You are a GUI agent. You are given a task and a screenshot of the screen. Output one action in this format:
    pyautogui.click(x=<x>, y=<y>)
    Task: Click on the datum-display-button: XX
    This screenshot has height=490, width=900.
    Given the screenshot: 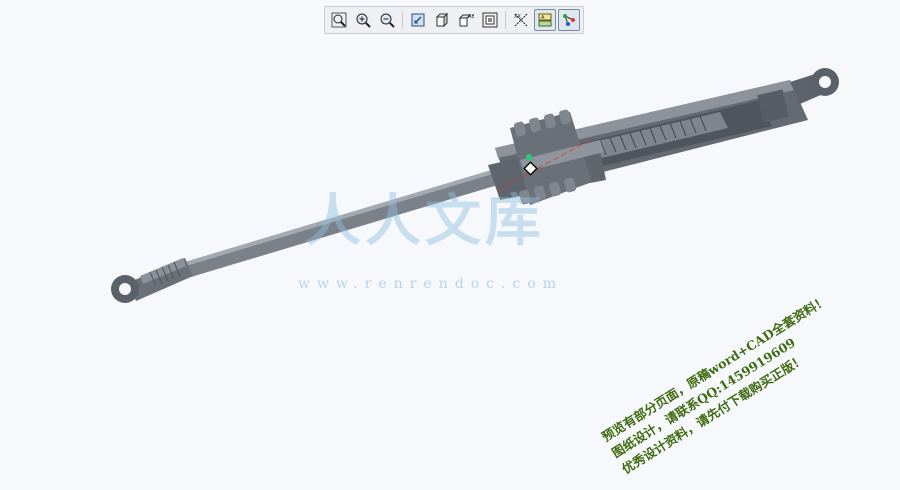 What is the action you would take?
    pyautogui.click(x=521, y=20)
    